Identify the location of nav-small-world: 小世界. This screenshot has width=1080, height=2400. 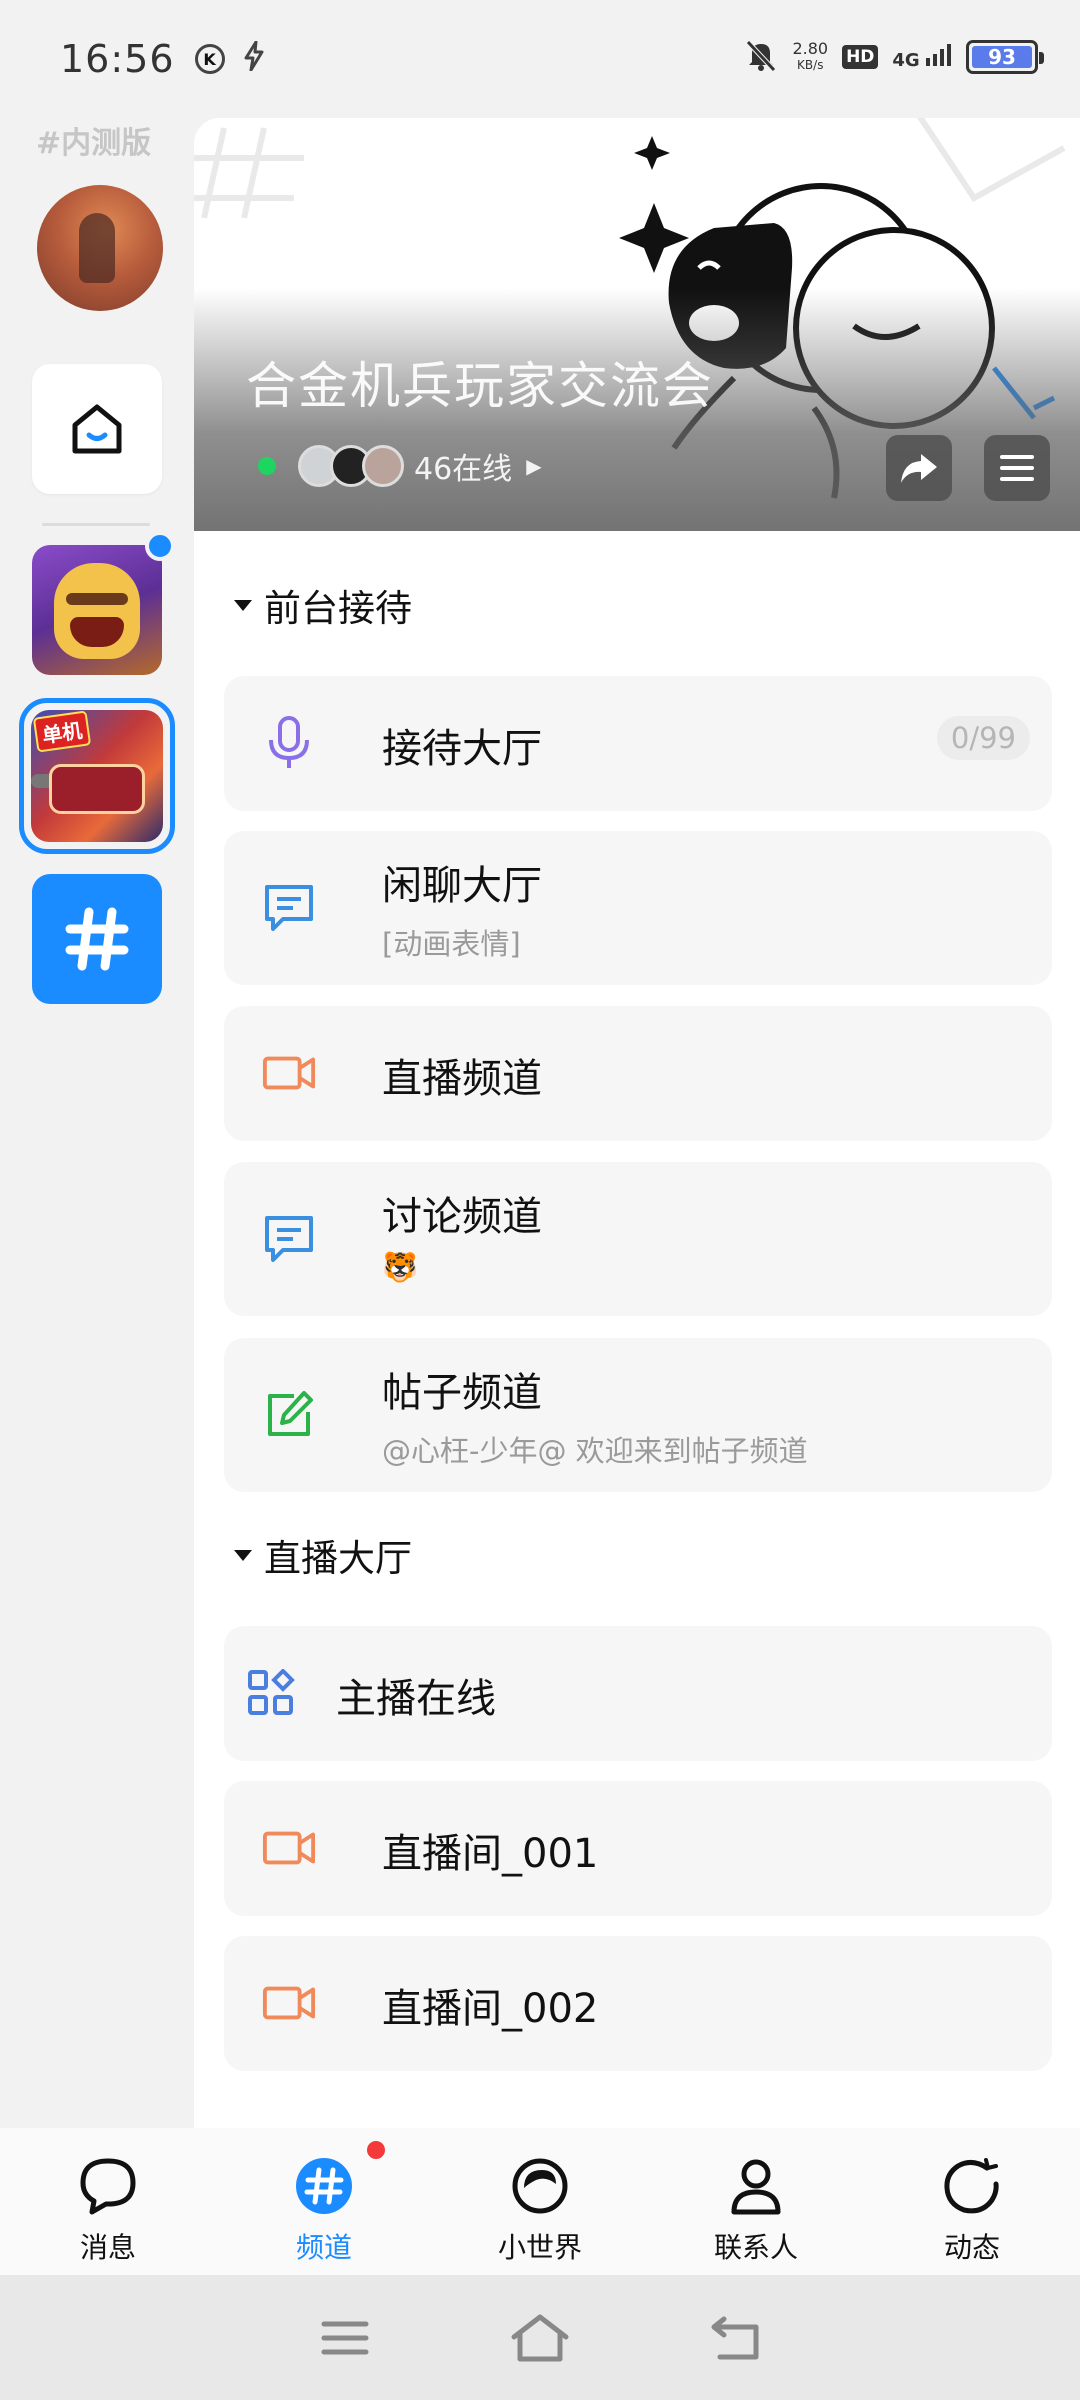
(540, 2201).